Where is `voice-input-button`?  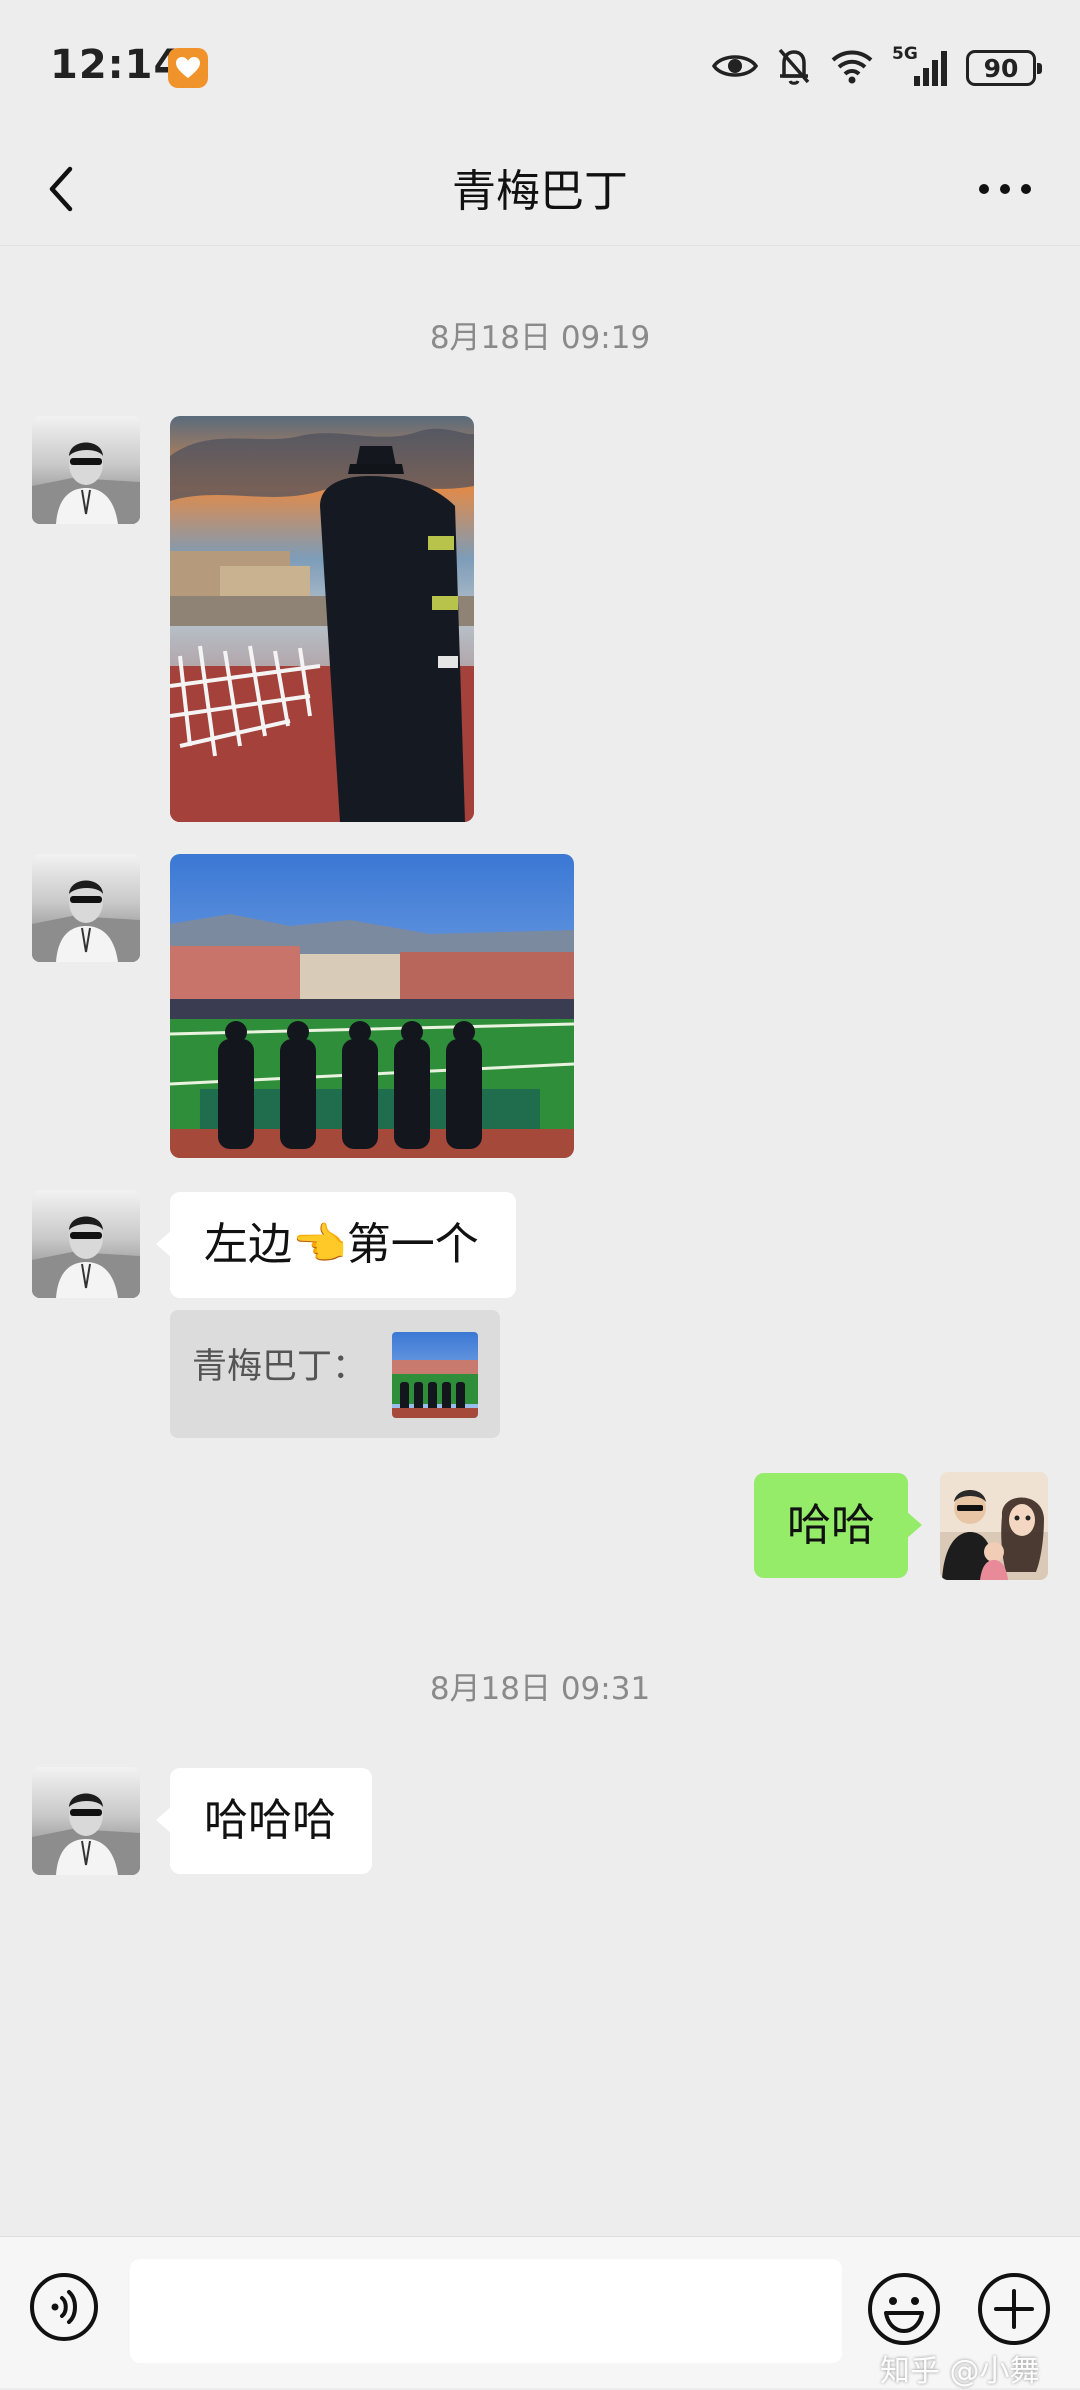 voice-input-button is located at coordinates (64, 2307).